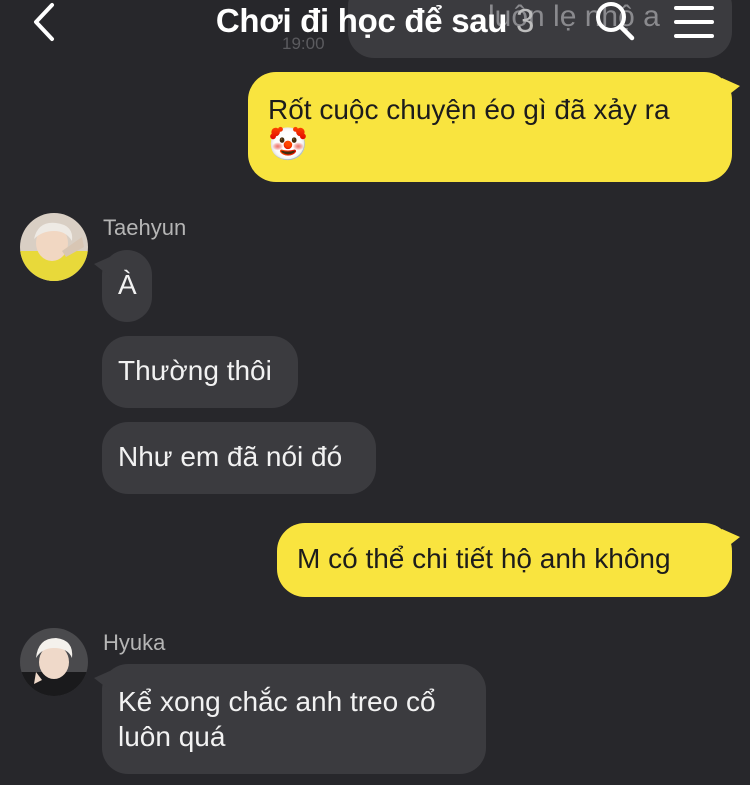 The image size is (750, 785). I want to click on message-text: M có thể chi tiết hộ anh không, so click(484, 558).